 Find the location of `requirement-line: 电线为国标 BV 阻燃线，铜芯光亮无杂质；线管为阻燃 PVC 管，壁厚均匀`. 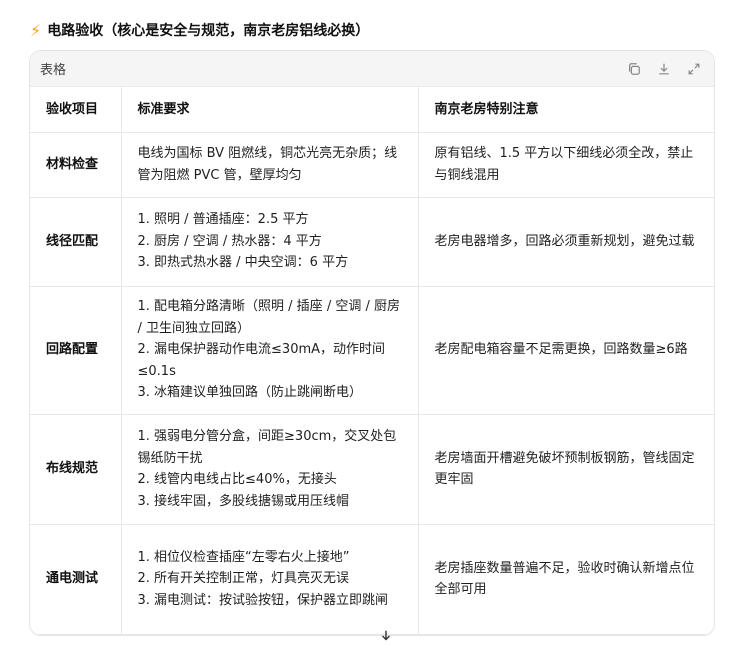

requirement-line: 电线为国标 BV 阻燃线，铜芯光亮无杂质；线管为阻燃 PVC 管，壁厚均匀 is located at coordinates (267, 164).